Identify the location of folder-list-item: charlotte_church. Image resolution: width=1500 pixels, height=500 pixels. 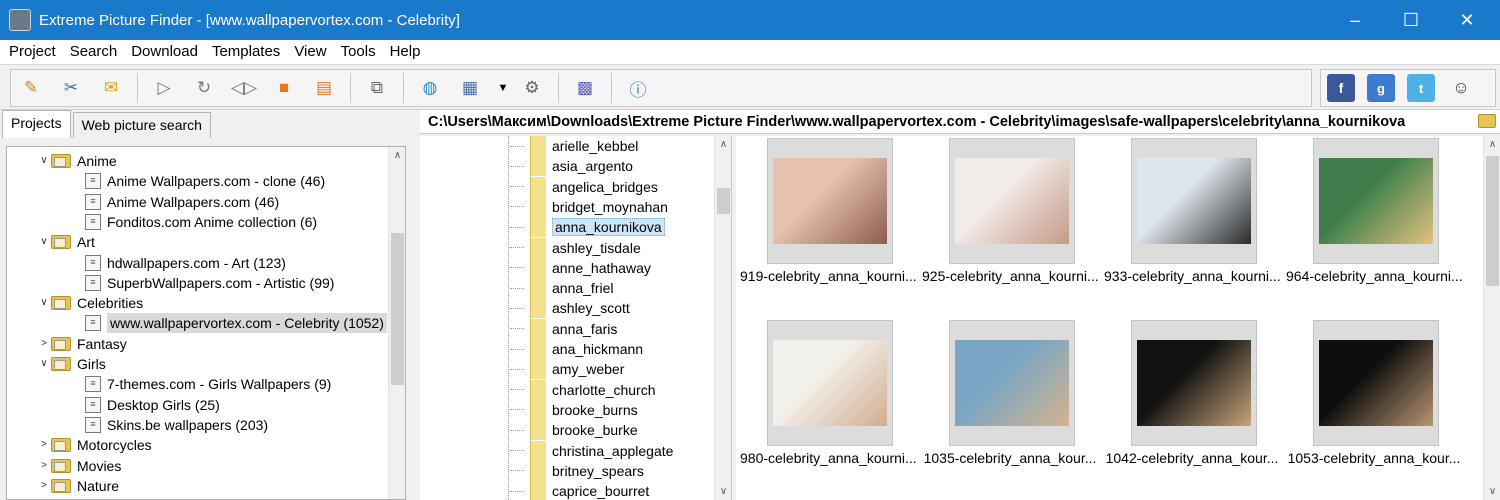
(583, 389).